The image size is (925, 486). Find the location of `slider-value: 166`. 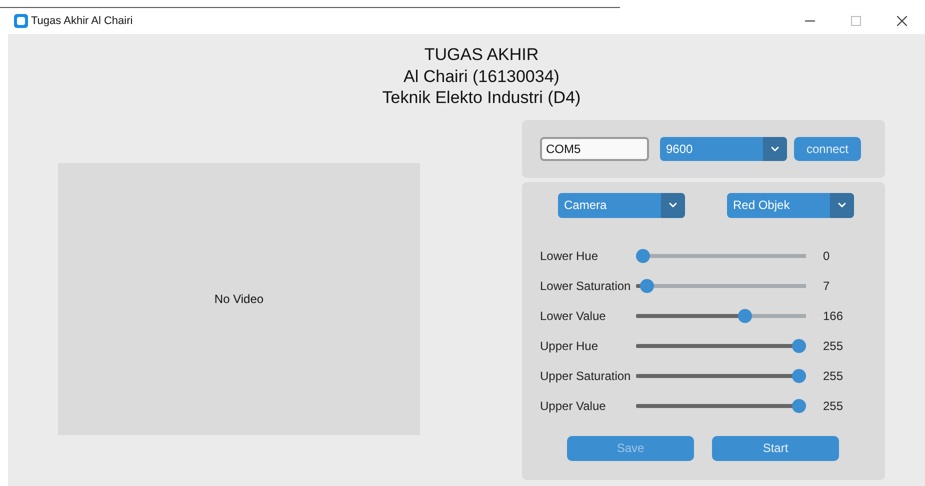

slider-value: 166 is located at coordinates (833, 315).